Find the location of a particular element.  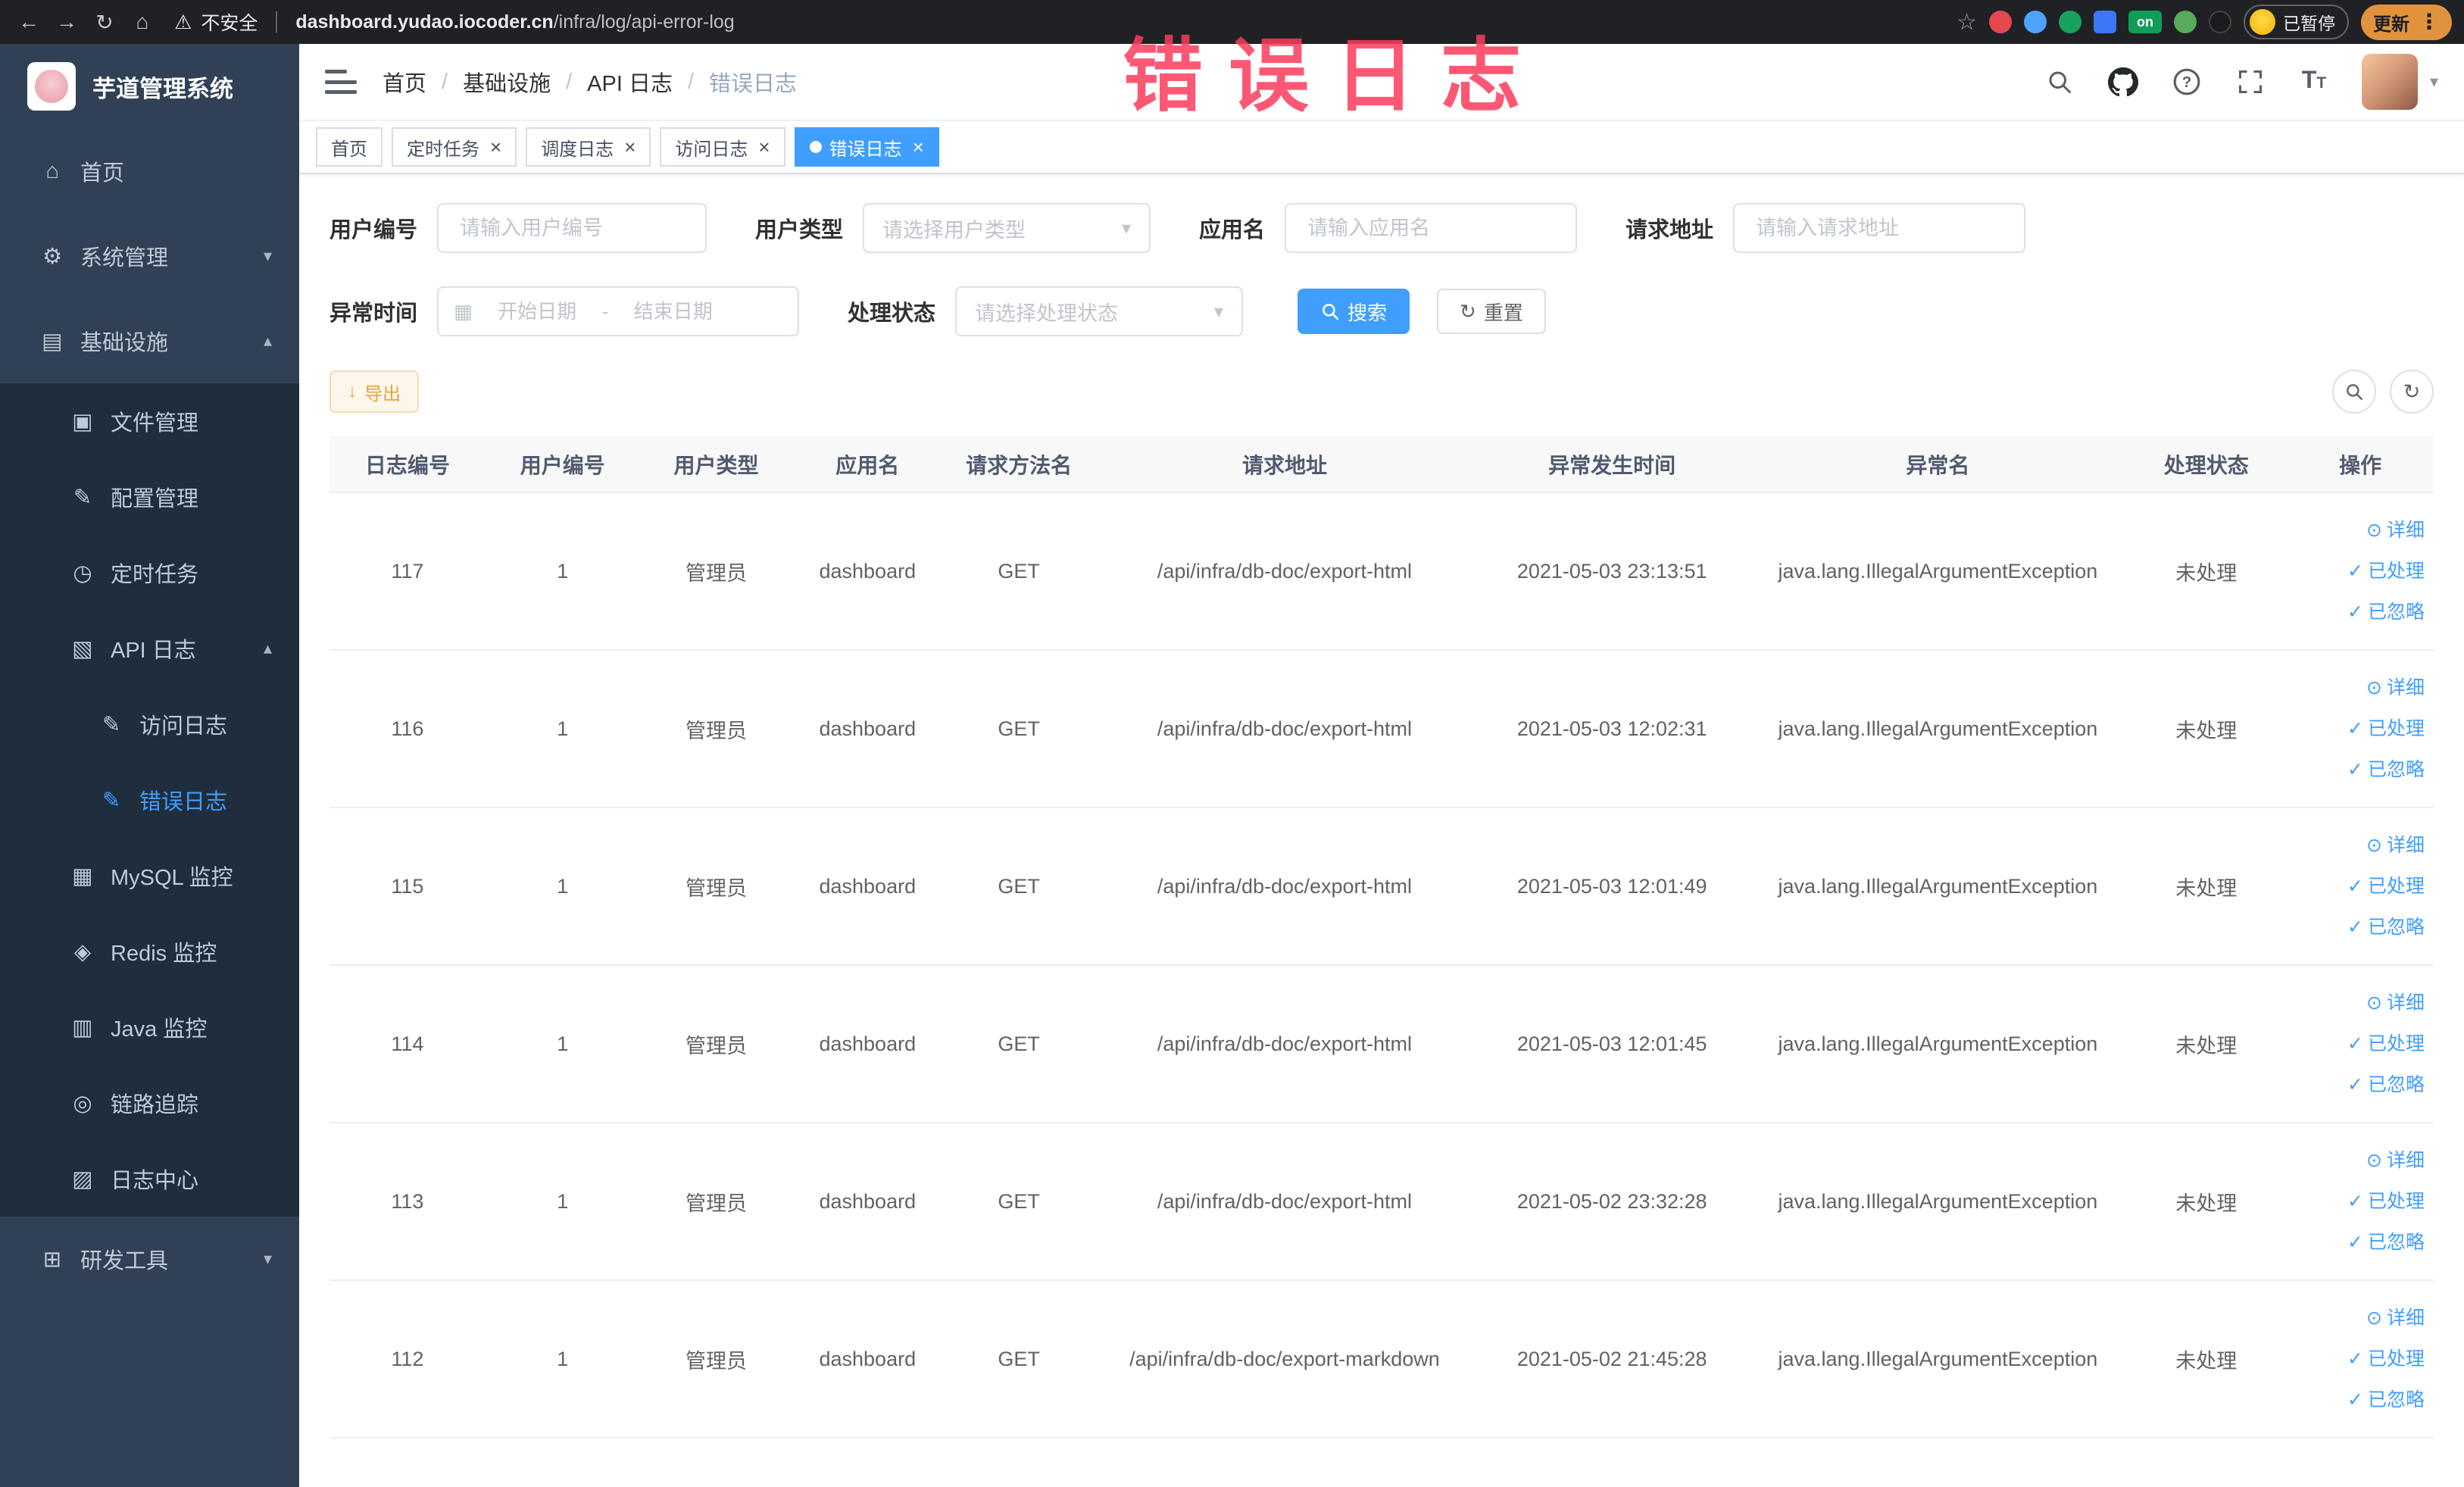

sidebar-item-redis-monitor: ◈ Redis 监控 is located at coordinates (149, 951).